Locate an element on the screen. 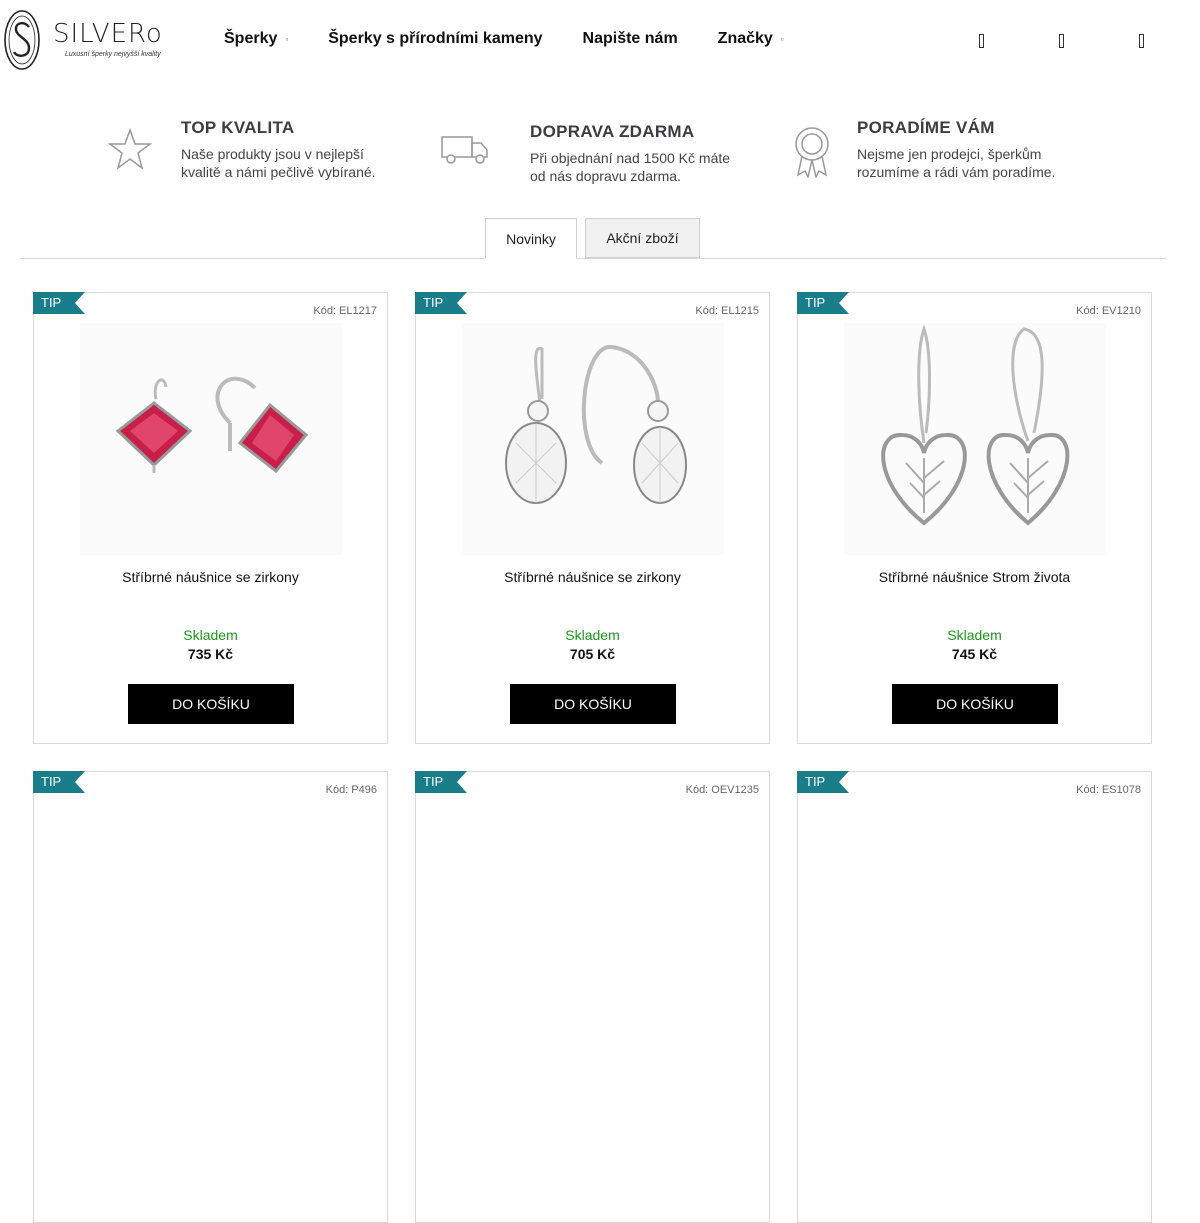 This screenshot has height=1223, width=1200. benefit-text: od nás dopravu zdarma. is located at coordinates (605, 176).